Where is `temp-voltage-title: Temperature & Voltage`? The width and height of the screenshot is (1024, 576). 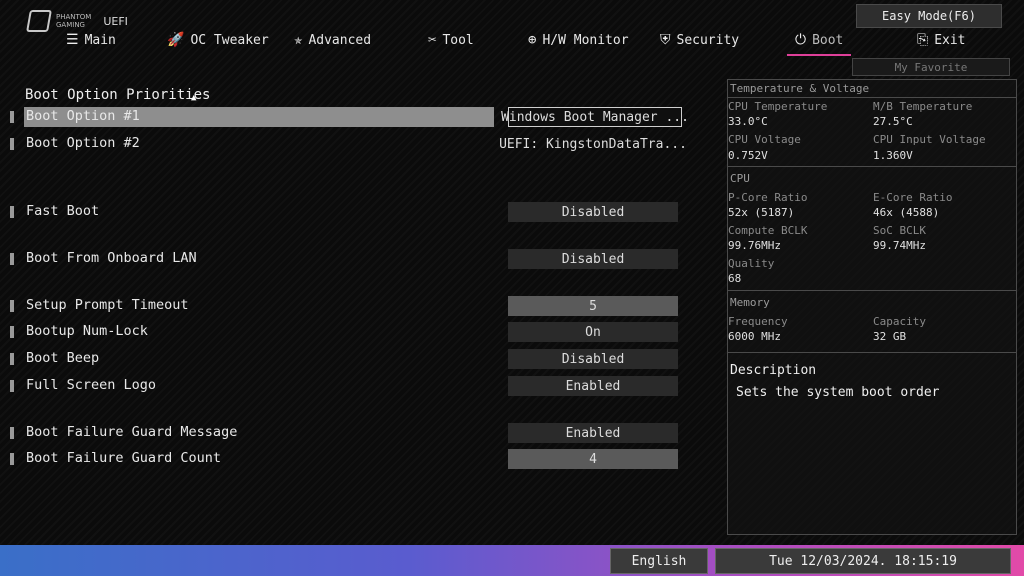 temp-voltage-title: Temperature & Voltage is located at coordinates (800, 88).